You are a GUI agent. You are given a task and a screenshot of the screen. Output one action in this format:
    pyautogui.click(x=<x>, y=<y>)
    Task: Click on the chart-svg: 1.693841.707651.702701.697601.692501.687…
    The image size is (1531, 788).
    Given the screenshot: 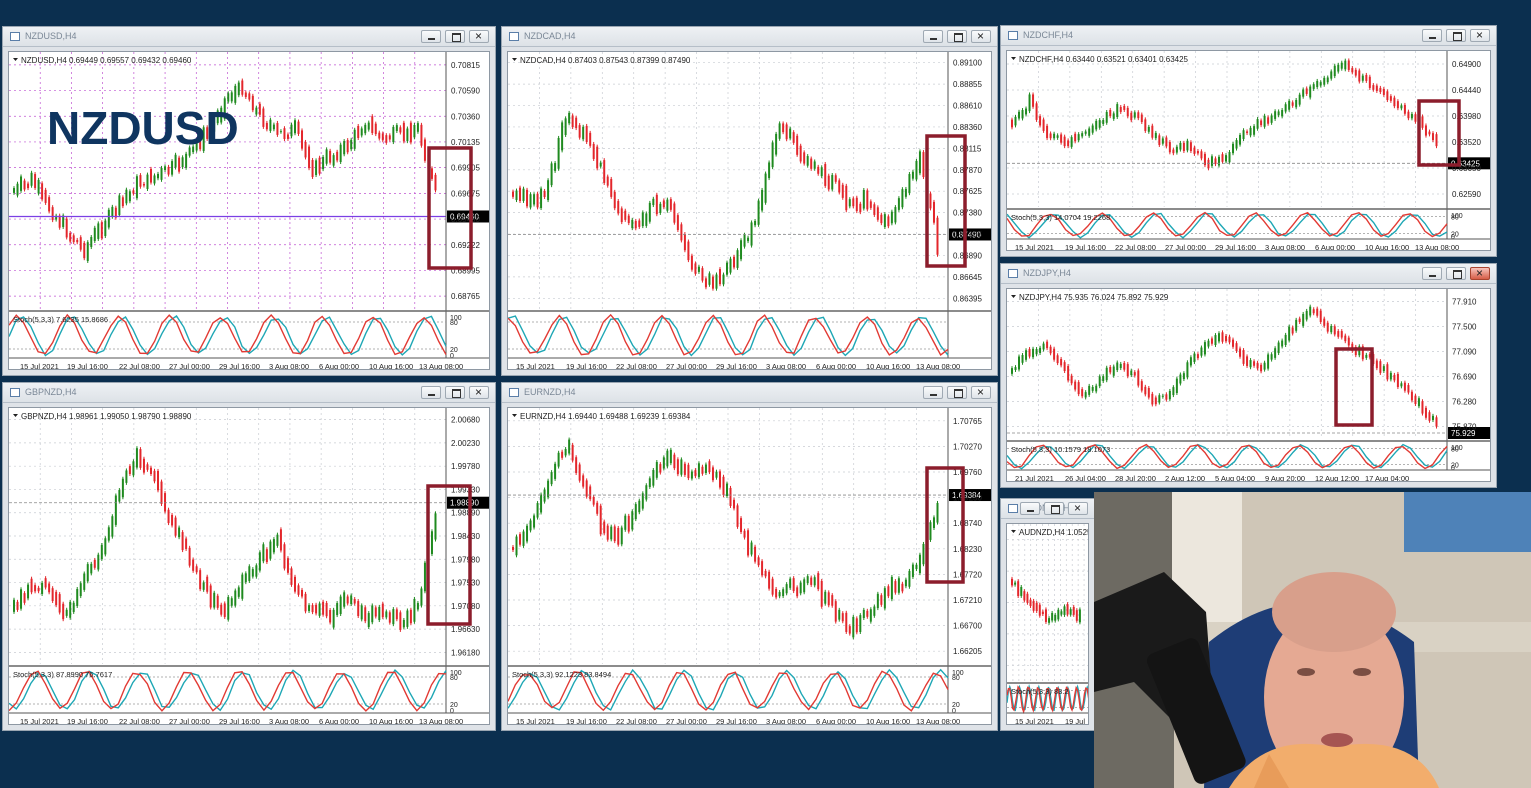 What is the action you would take?
    pyautogui.click(x=750, y=566)
    